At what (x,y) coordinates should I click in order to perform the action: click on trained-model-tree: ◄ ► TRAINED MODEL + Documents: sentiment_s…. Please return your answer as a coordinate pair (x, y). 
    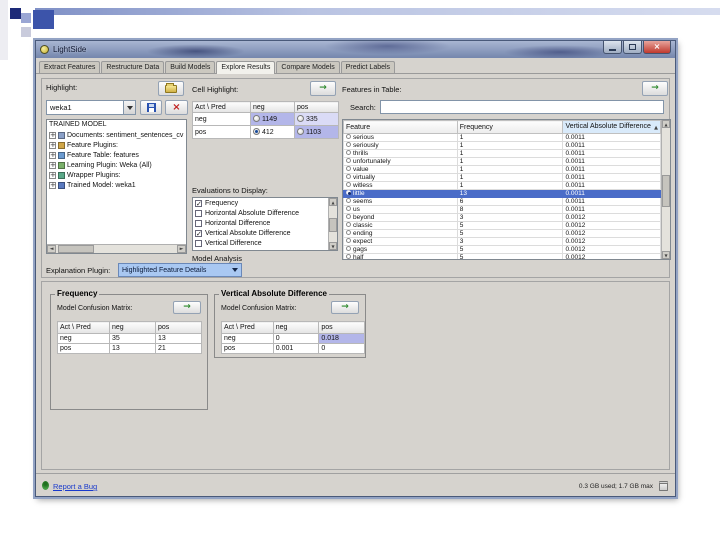
    Looking at the image, I should click on (116, 186).